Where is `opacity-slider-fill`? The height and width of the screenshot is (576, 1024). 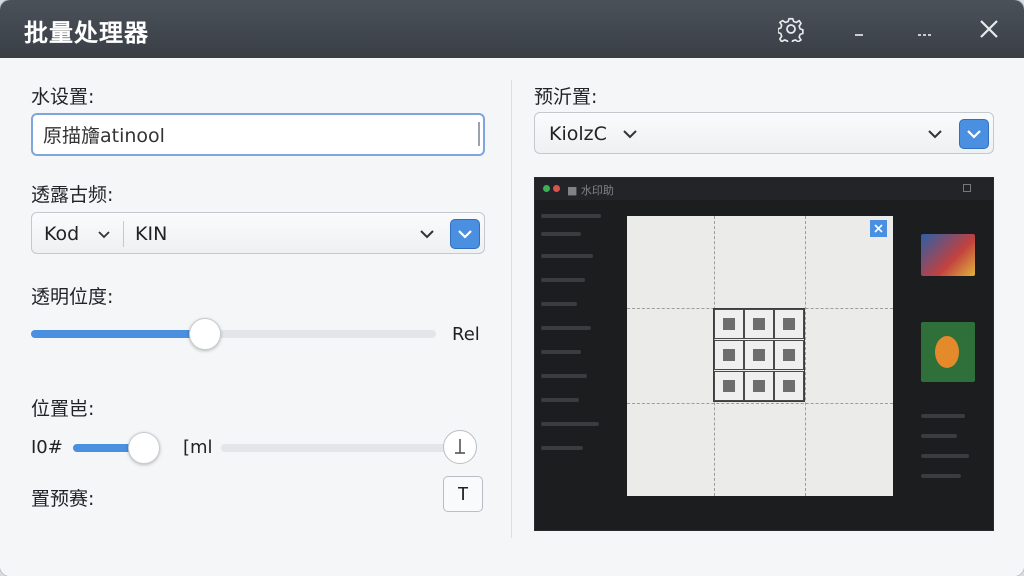 opacity-slider-fill is located at coordinates (118, 334).